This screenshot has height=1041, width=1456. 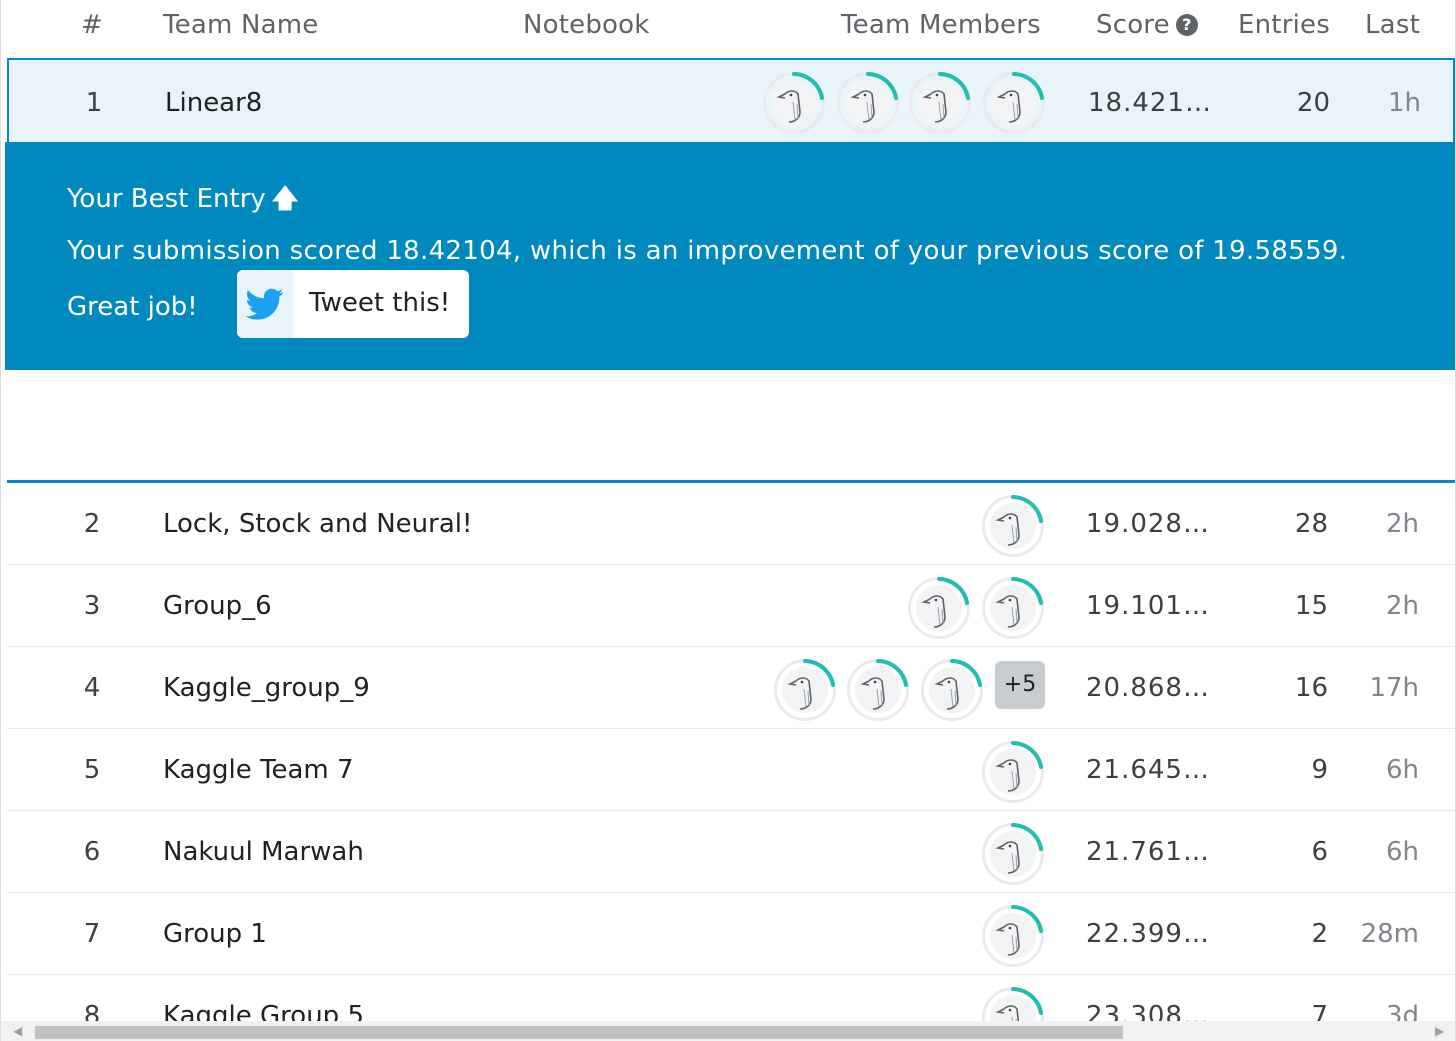 I want to click on scroll-right-arrow-icon: ▶, so click(x=1439, y=1031).